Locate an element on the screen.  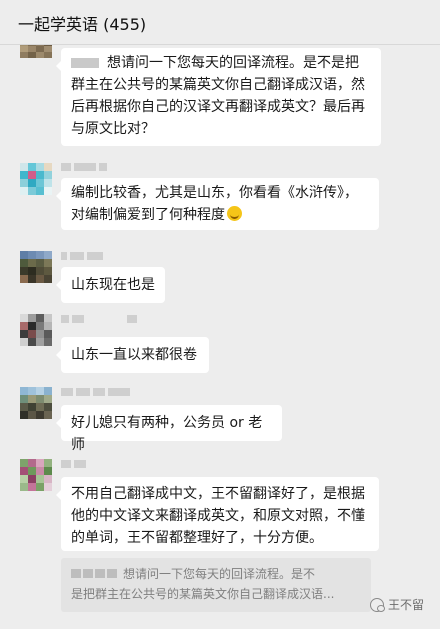
quote-text: 想请问一下您每天的回译流程。是不 is located at coordinates (219, 574).